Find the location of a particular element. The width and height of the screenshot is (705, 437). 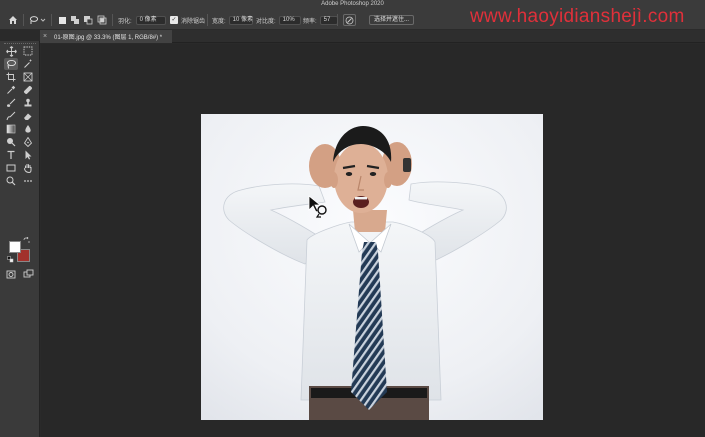

width-input: 10 像素 is located at coordinates (240, 20).